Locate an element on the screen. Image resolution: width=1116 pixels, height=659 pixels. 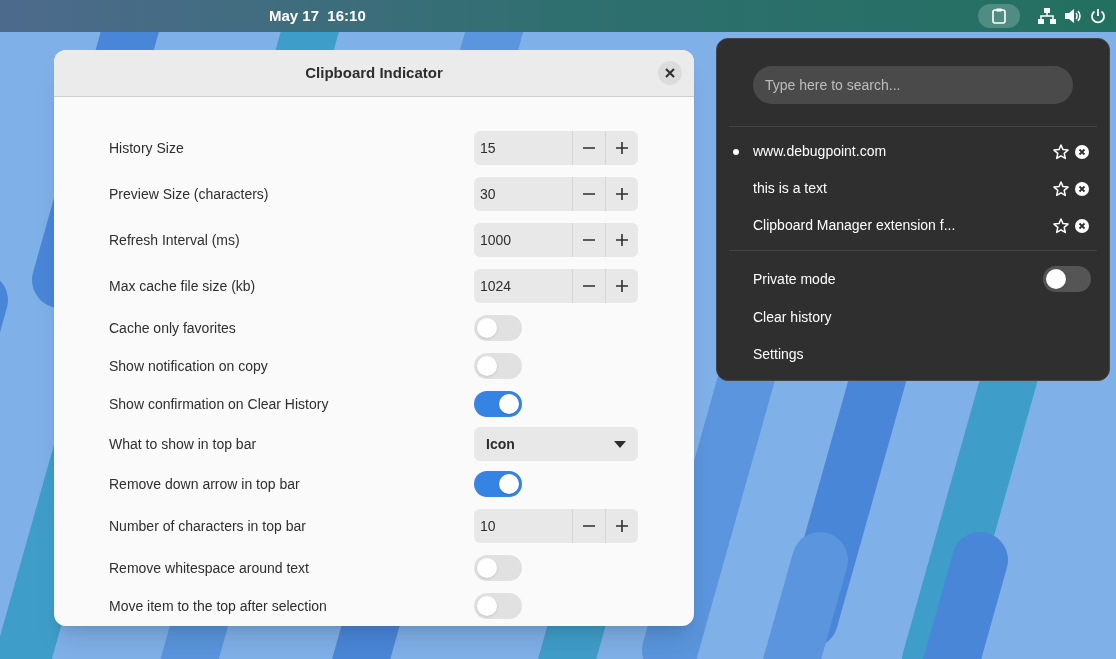
setting-label: Remove whitespace around text is located at coordinates (209, 568).